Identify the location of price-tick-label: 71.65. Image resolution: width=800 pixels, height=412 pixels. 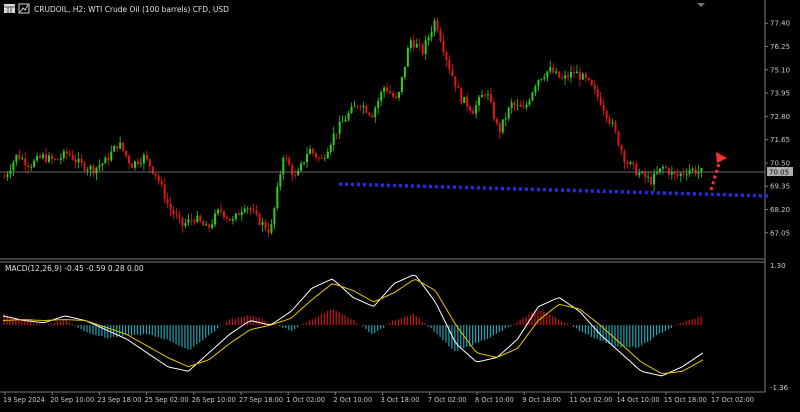
(780, 140).